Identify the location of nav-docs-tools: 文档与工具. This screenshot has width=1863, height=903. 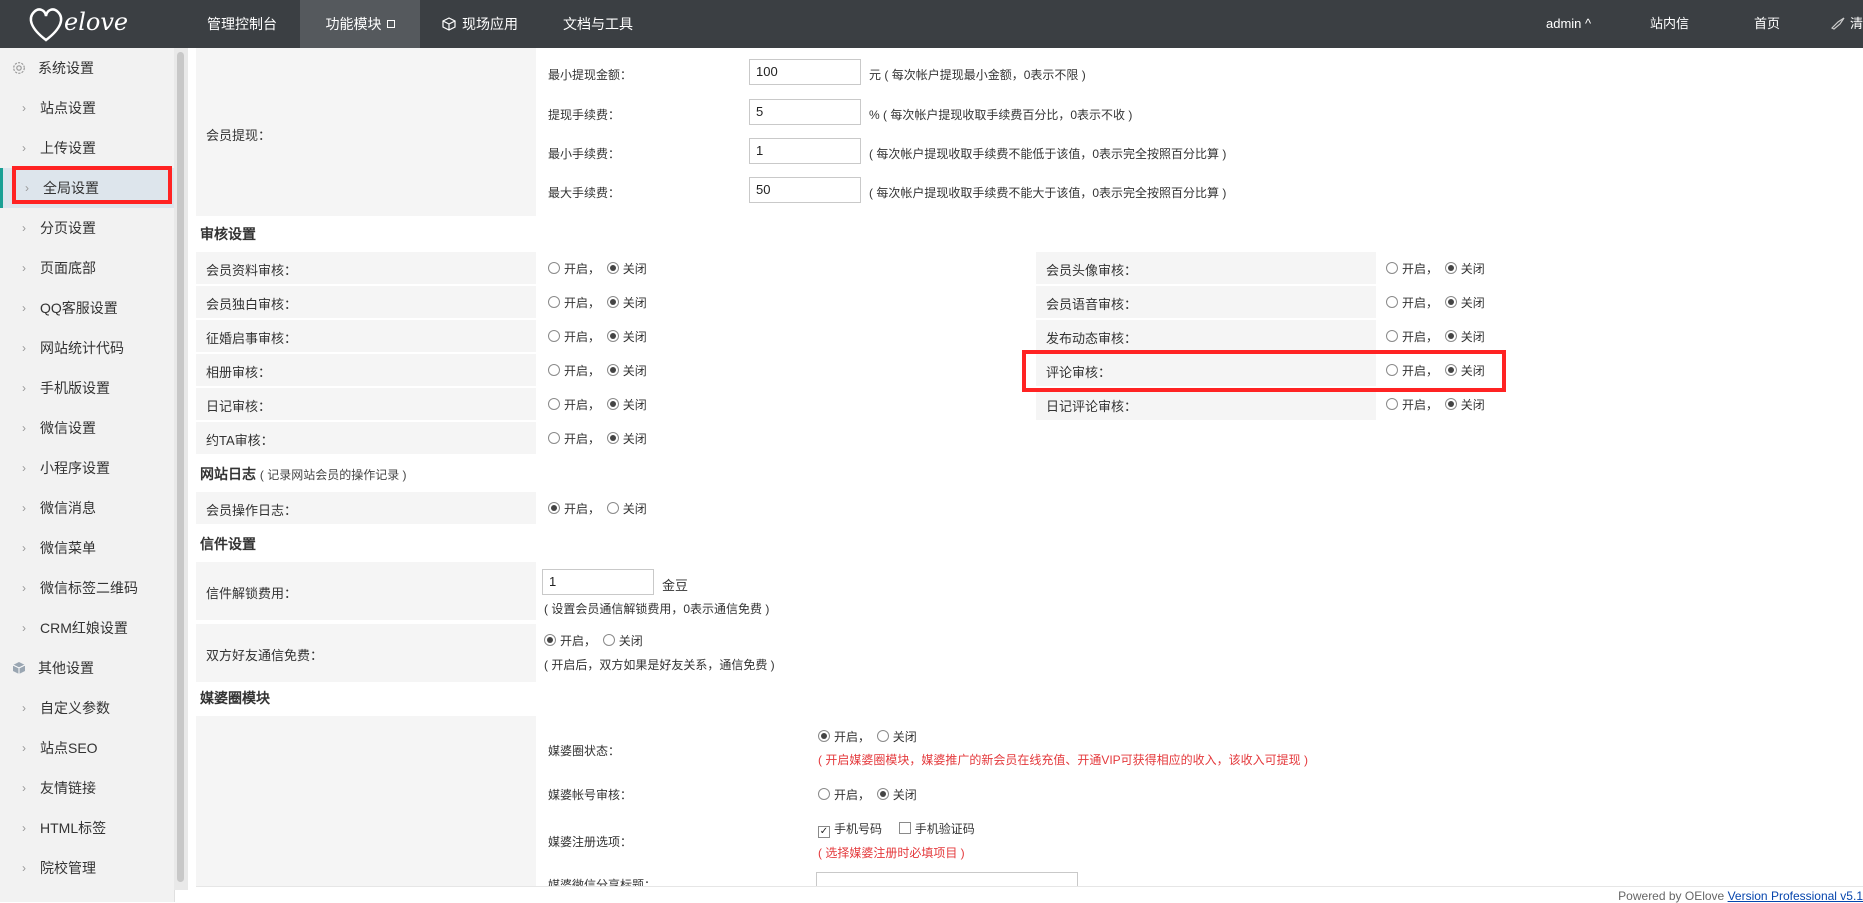
(598, 24).